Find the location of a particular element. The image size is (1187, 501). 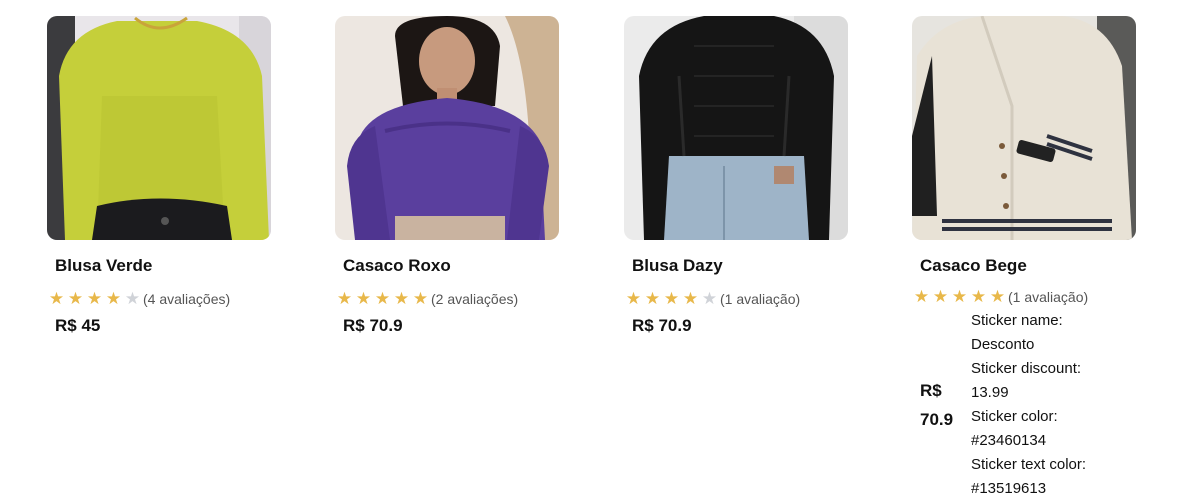

sticker-discount-label: Sticker discount: is located at coordinates (1026, 368).